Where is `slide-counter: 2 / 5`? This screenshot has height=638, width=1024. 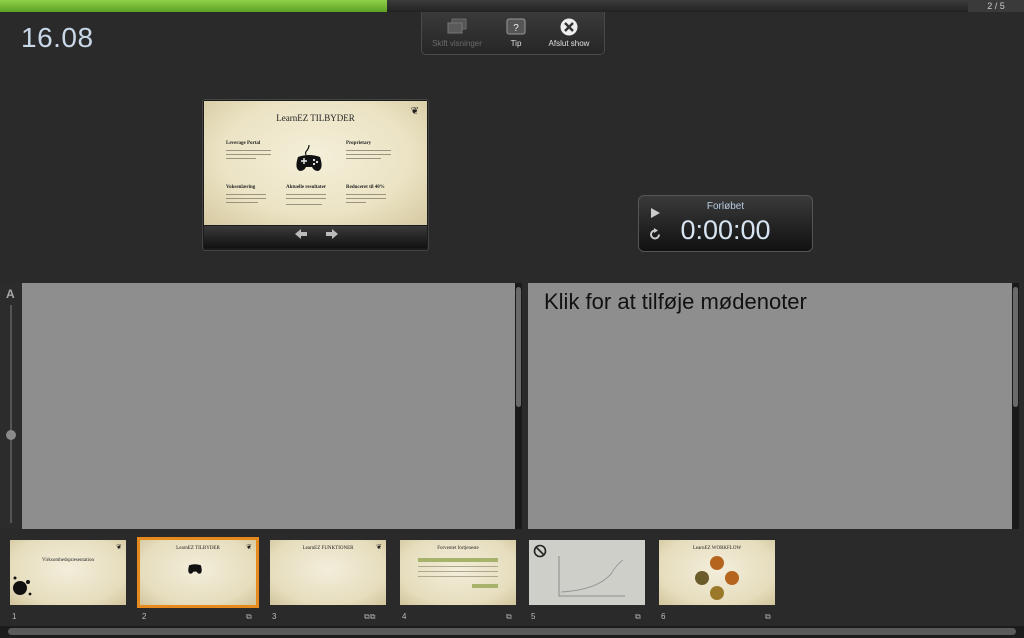 slide-counter: 2 / 5 is located at coordinates (996, 6).